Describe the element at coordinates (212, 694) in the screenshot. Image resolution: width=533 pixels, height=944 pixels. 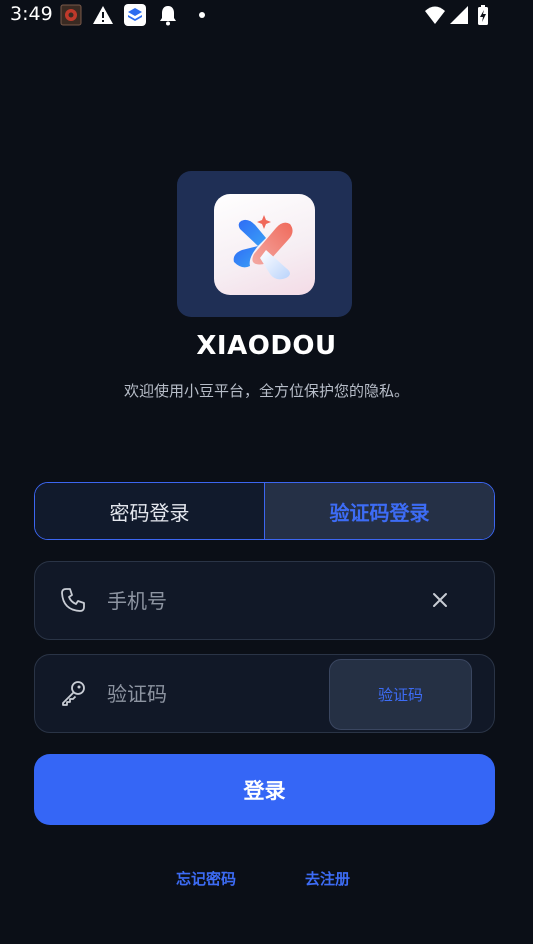
I see `code-input` at that location.